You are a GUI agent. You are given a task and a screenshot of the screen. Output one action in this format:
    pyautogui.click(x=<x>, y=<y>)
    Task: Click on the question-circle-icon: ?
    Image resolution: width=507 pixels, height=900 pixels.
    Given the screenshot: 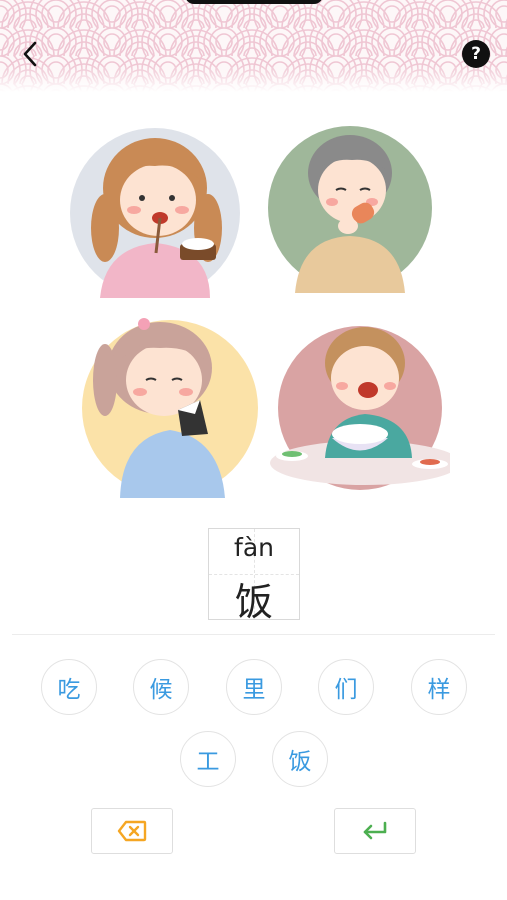 What is the action you would take?
    pyautogui.click(x=476, y=54)
    